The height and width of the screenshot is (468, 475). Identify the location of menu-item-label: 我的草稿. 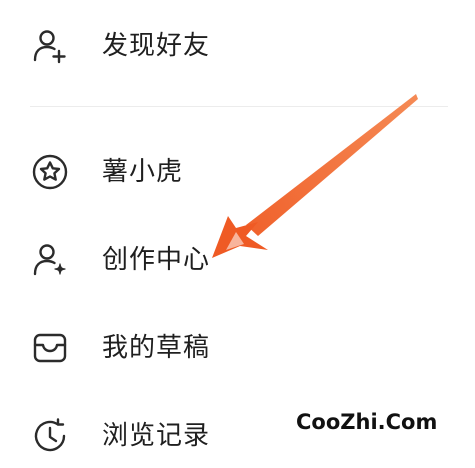
(156, 348).